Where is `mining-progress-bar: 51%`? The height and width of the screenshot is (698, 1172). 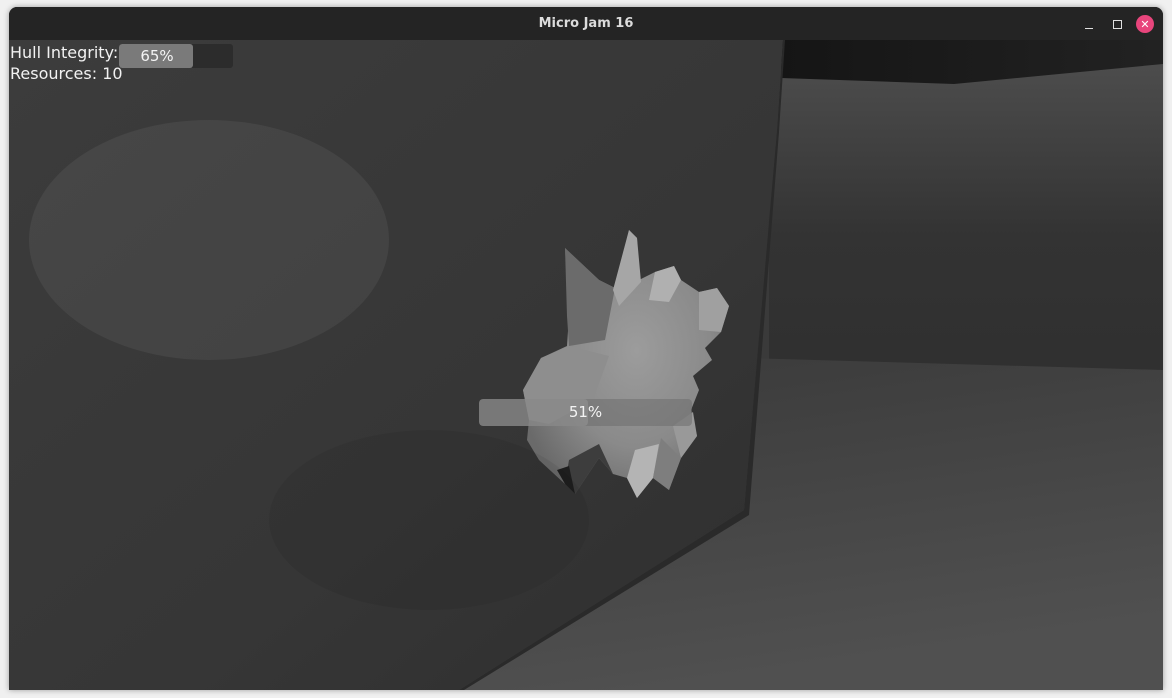 mining-progress-bar: 51% is located at coordinates (585, 412).